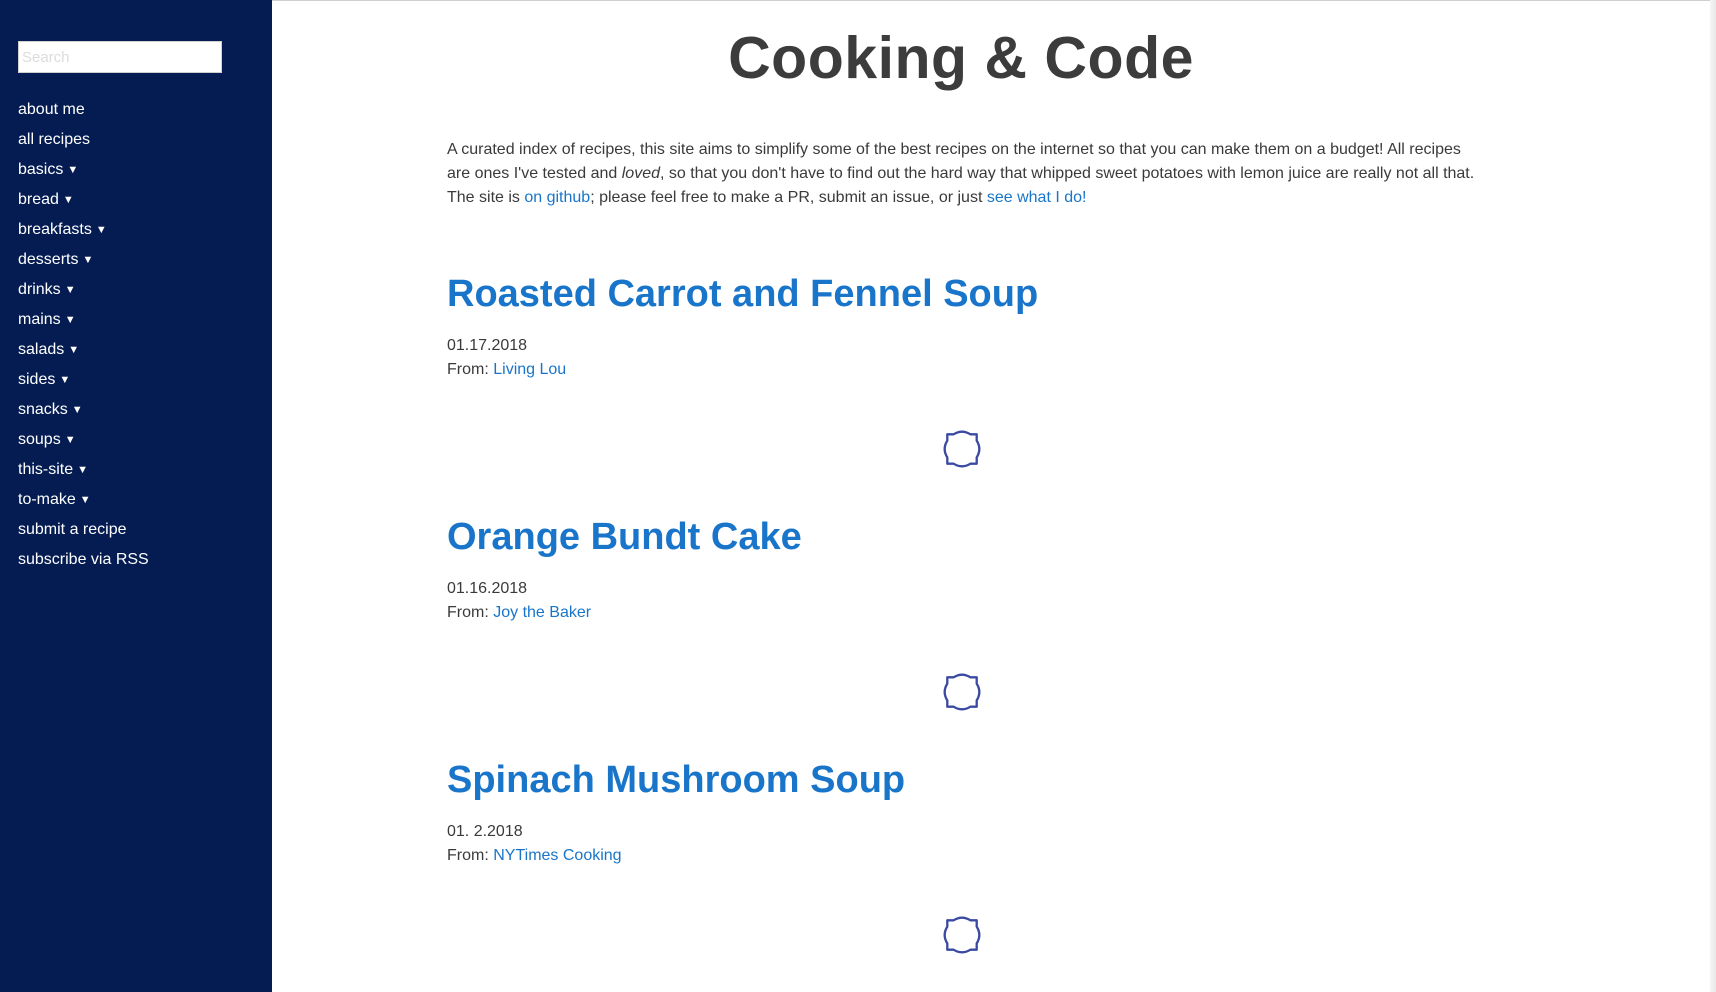 This screenshot has height=992, width=1716. I want to click on post-title-link: Orange Bundt Cake, so click(897, 537).